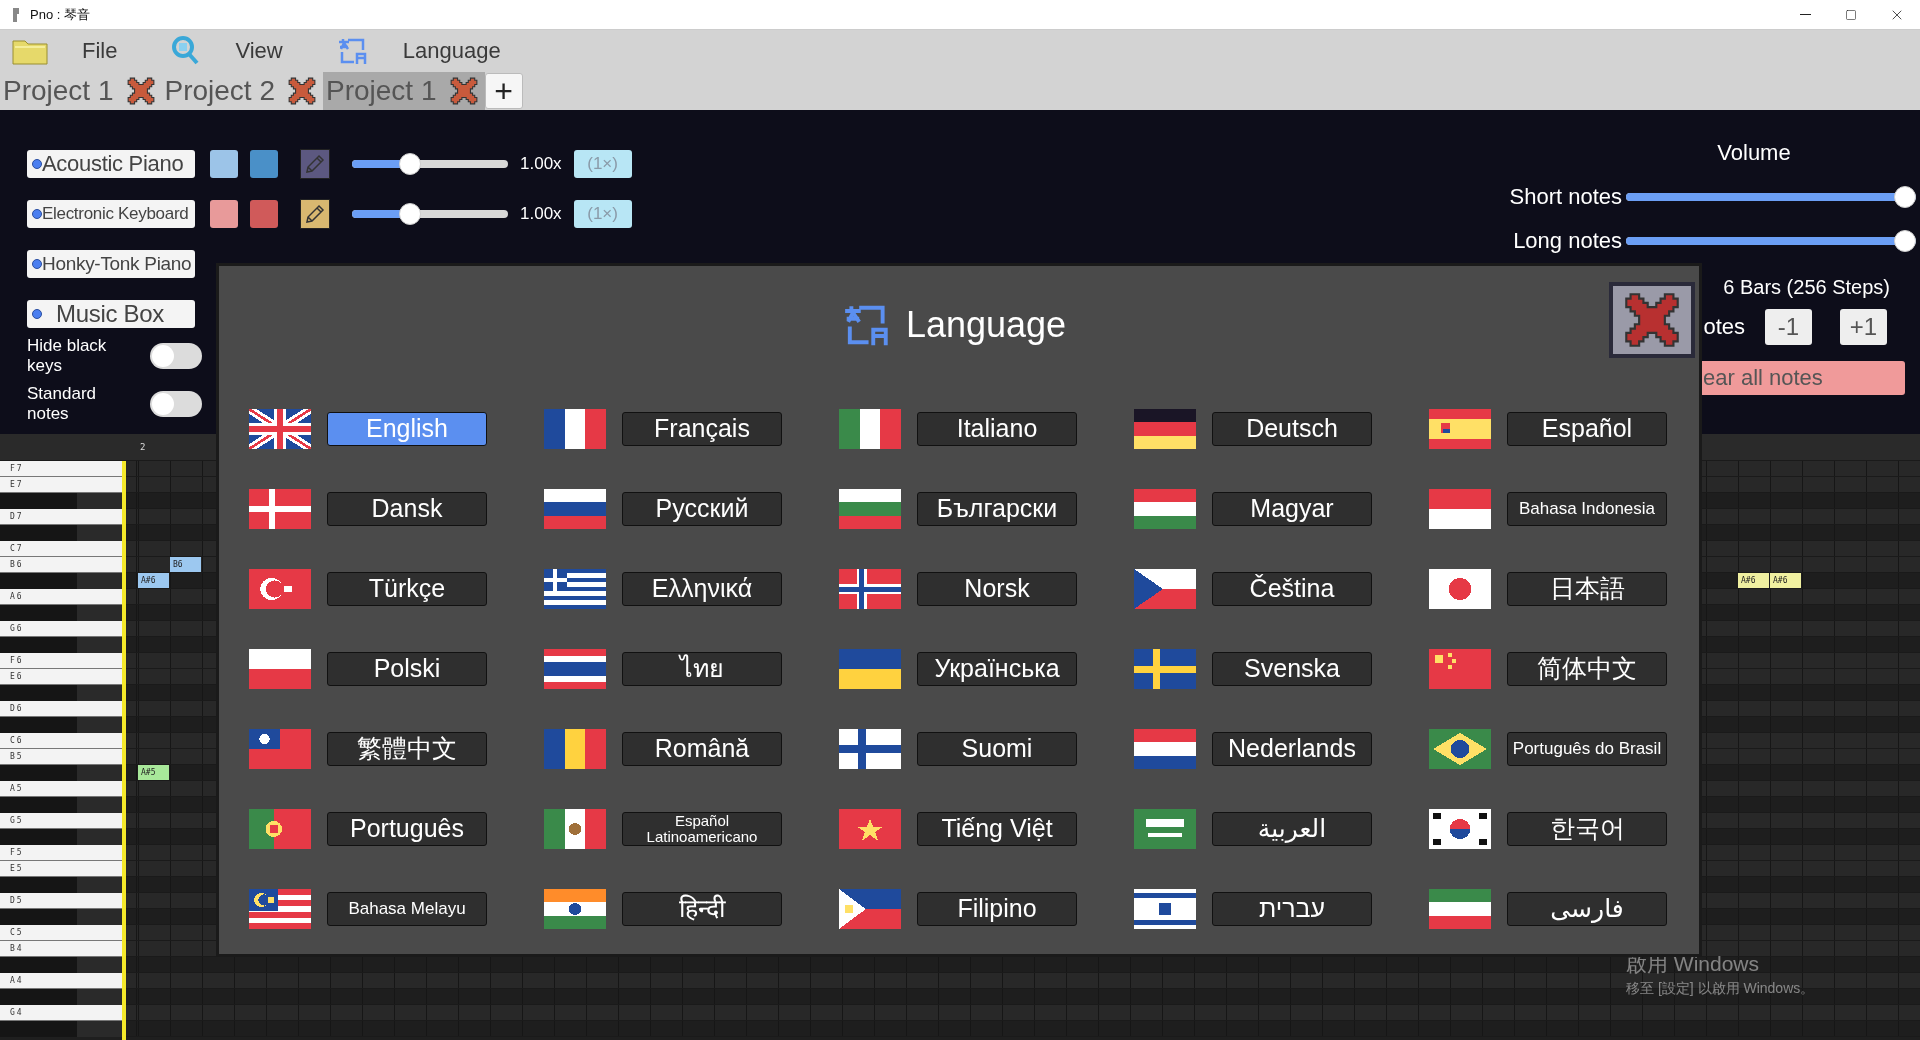  I want to click on pencil-button, so click(315, 214).